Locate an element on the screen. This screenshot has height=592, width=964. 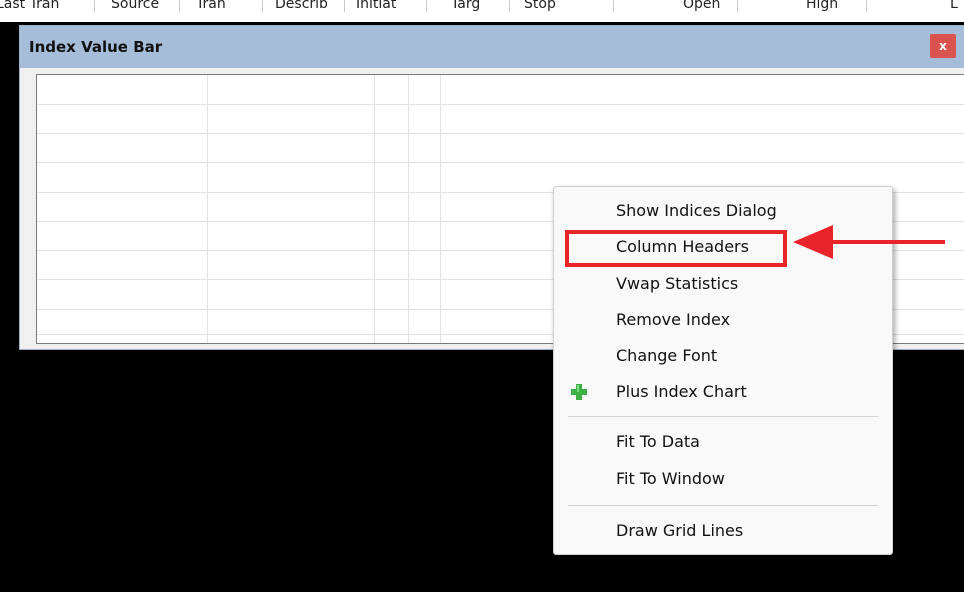
menu-item-label: Change Font is located at coordinates (667, 355).